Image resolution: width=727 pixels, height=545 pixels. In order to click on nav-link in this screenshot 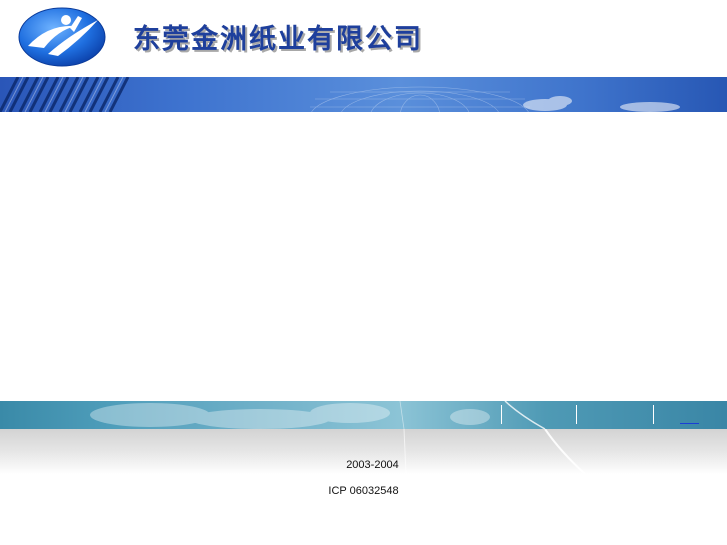, I will do `click(689, 417)`.